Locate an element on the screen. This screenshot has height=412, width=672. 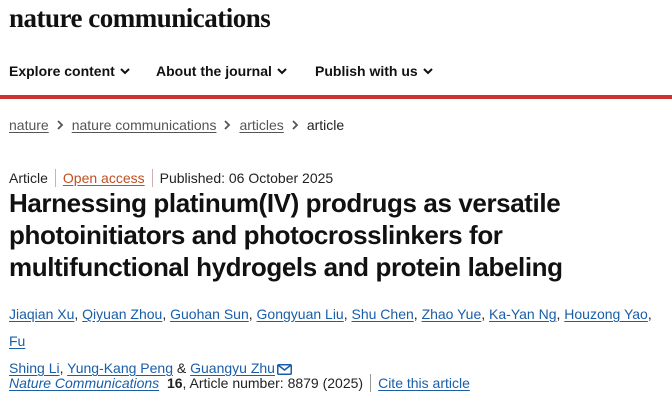
breadcrumb-current: article is located at coordinates (325, 125).